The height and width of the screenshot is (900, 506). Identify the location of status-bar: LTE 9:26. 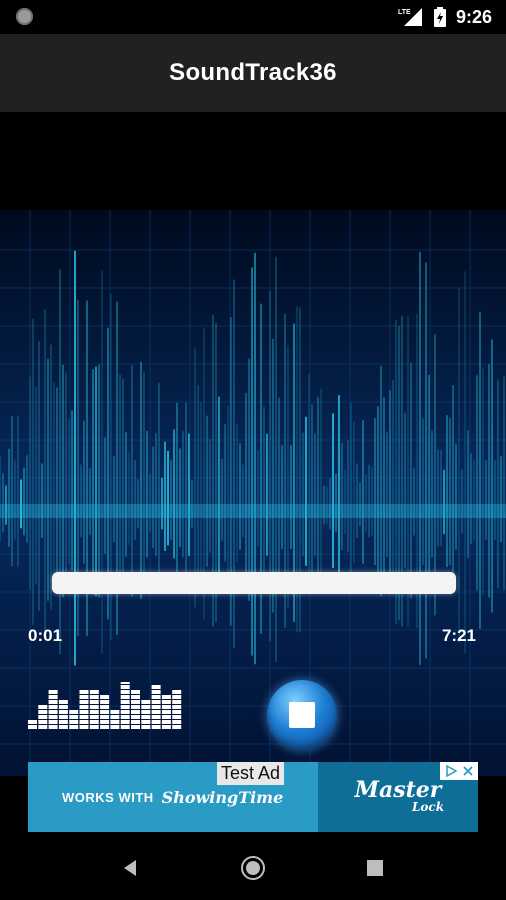
(253, 17).